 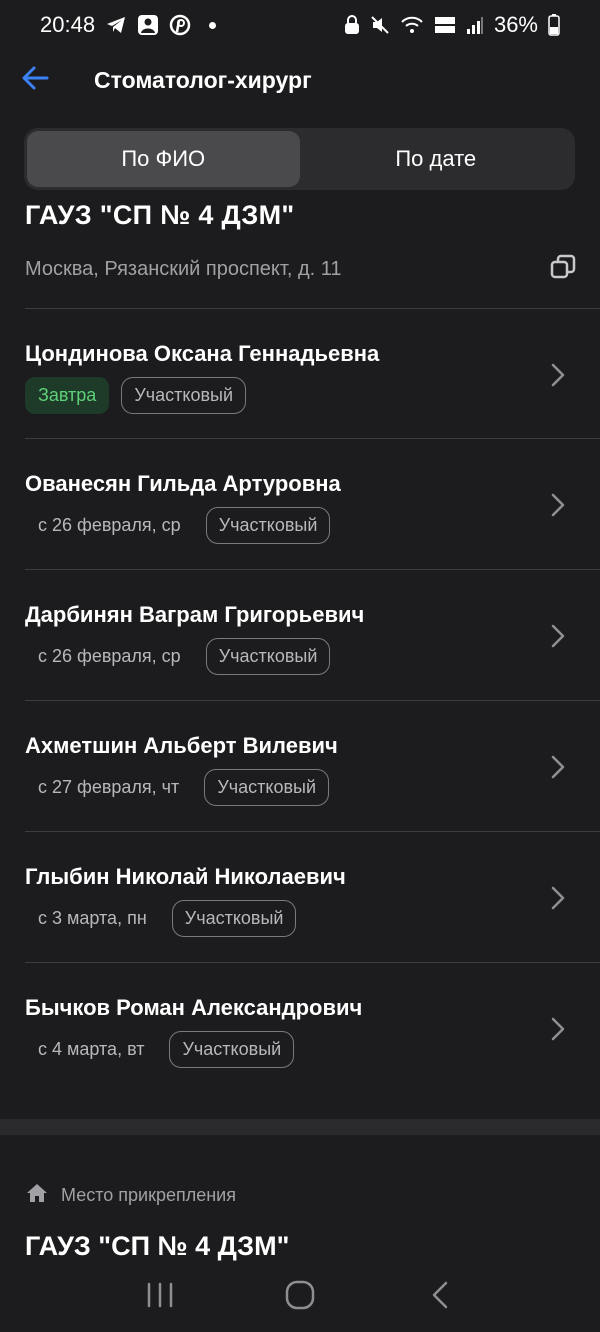 I want to click on back-button, so click(x=35, y=80).